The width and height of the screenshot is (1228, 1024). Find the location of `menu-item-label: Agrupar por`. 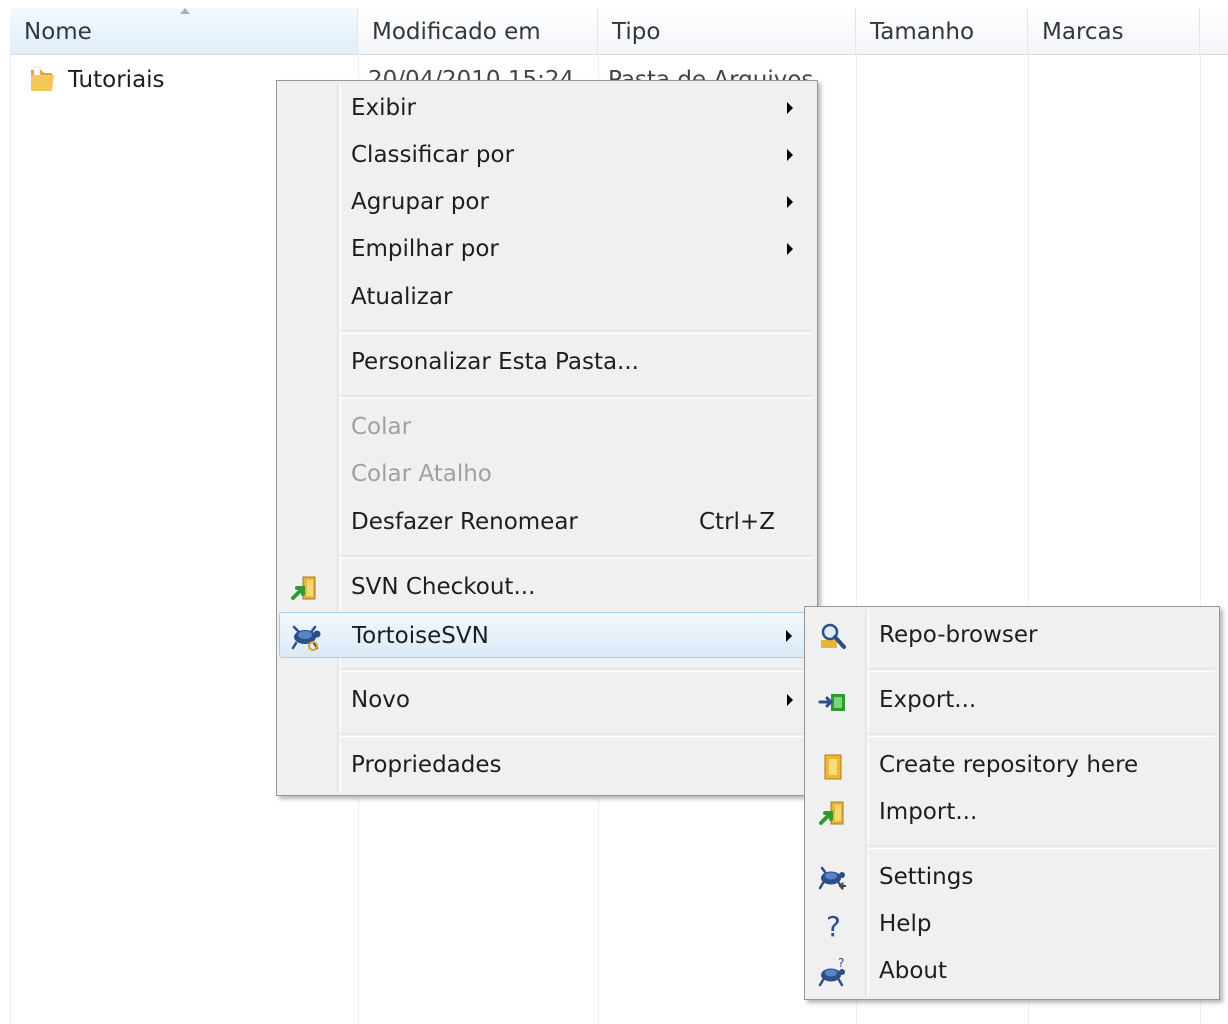

menu-item-label: Agrupar por is located at coordinates (420, 202).